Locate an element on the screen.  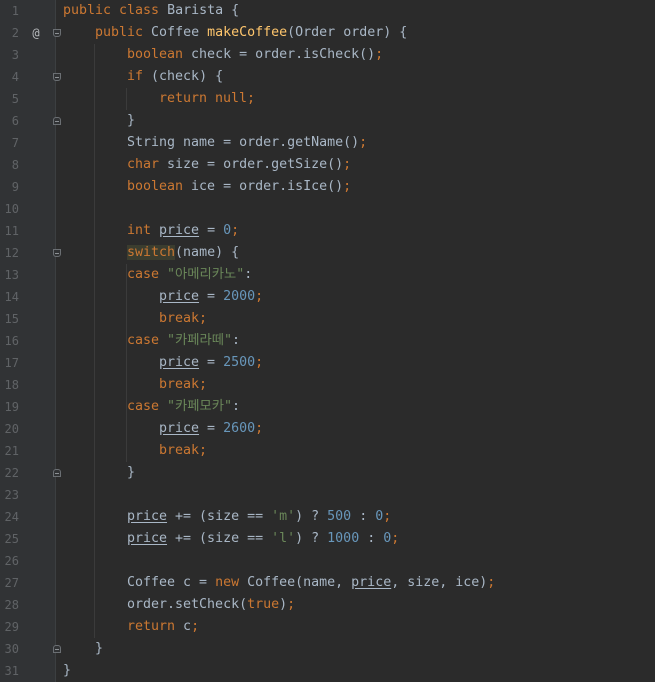
keyword-token: if is located at coordinates (139, 76).